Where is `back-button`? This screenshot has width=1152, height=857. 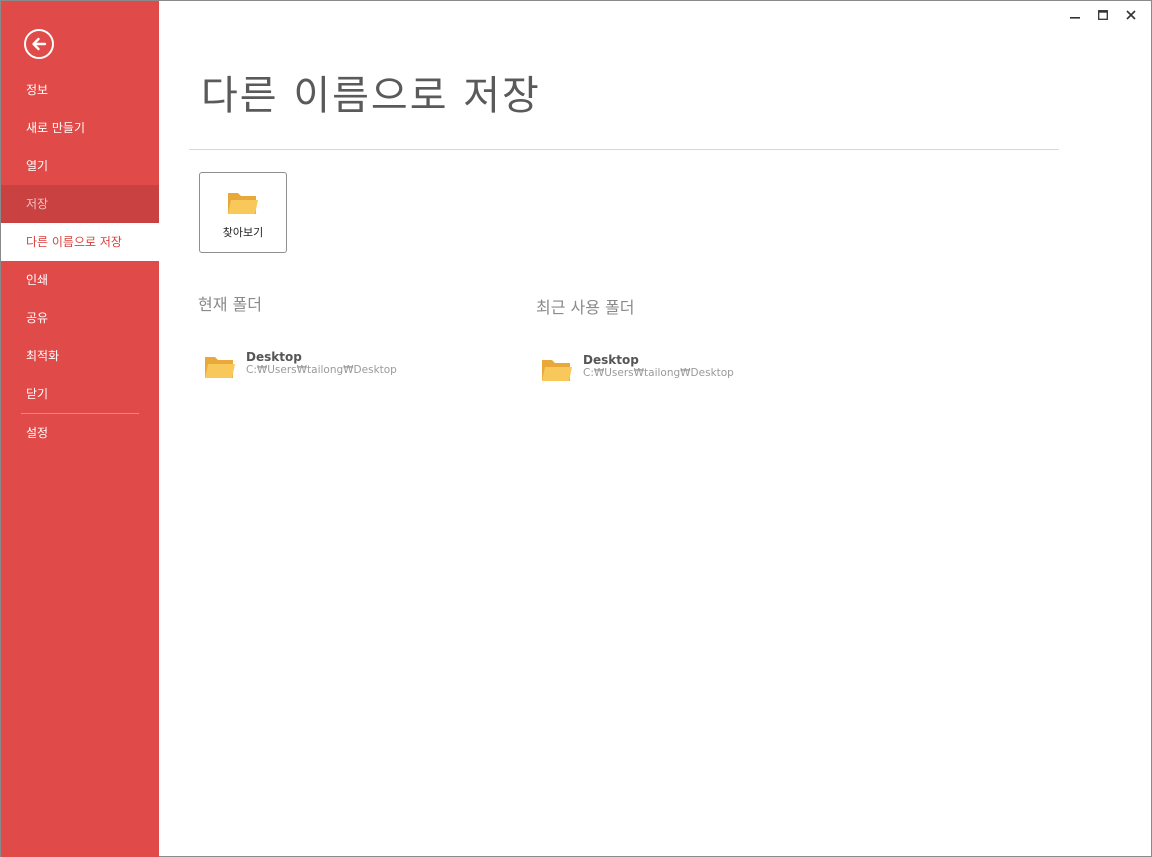 back-button is located at coordinates (39, 44).